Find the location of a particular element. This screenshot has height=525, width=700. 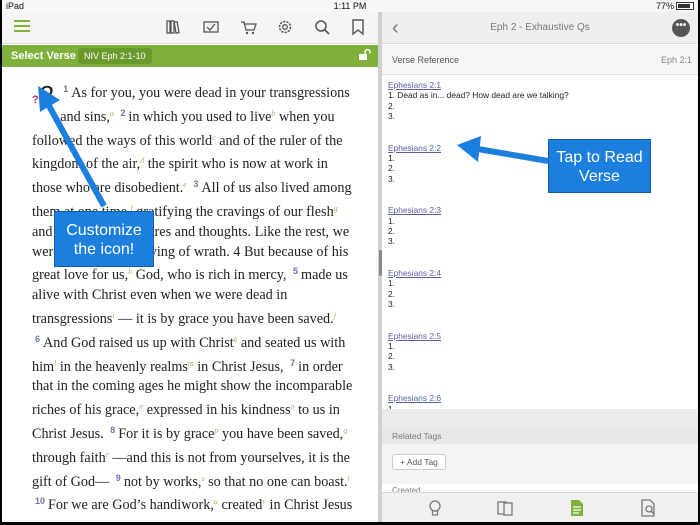

add-tag-button: + Add Tag is located at coordinates (419, 462).